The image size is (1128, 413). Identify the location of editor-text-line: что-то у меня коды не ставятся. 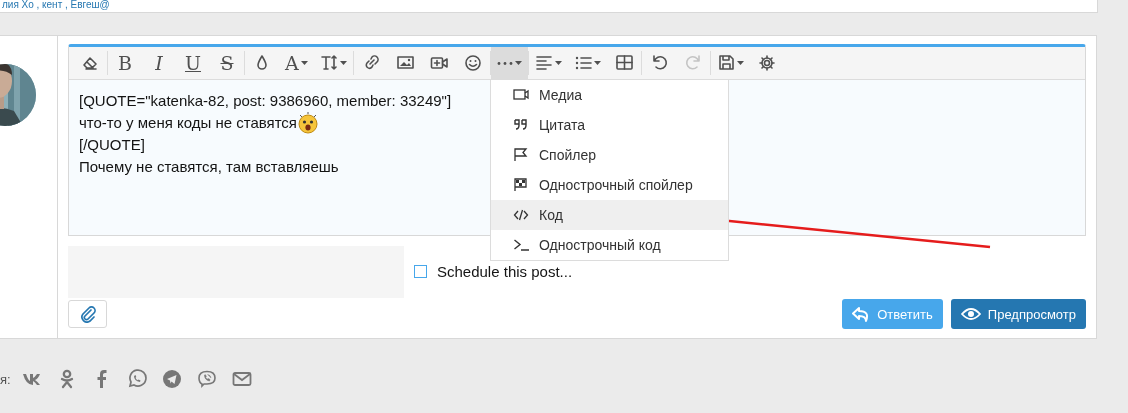
(188, 123).